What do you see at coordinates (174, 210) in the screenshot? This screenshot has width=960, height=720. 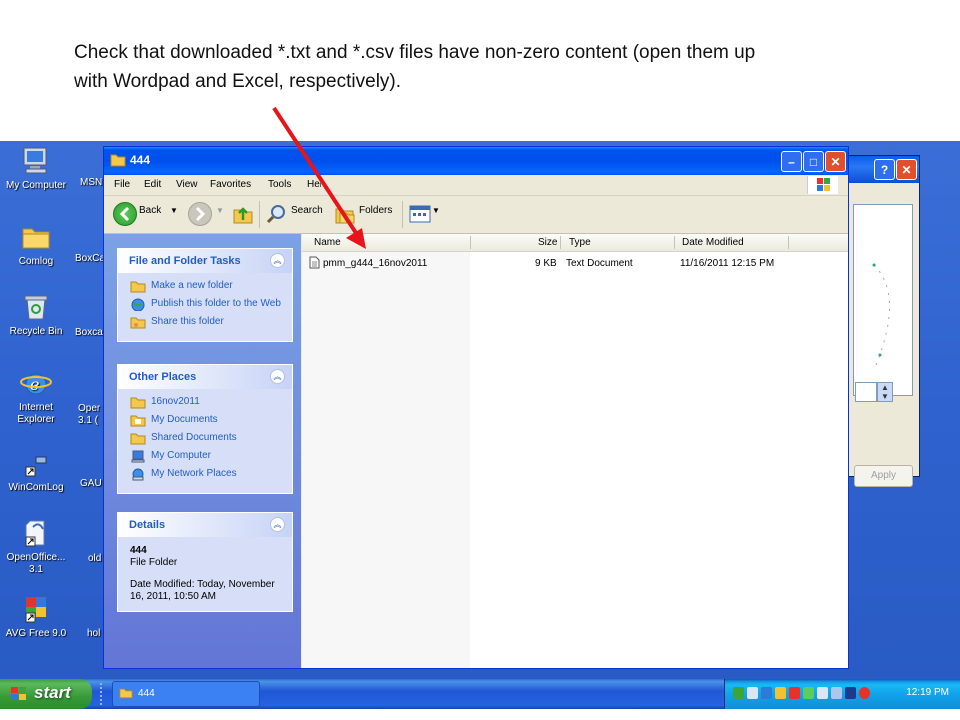 I see `back-dropdown-icon: ▼` at bounding box center [174, 210].